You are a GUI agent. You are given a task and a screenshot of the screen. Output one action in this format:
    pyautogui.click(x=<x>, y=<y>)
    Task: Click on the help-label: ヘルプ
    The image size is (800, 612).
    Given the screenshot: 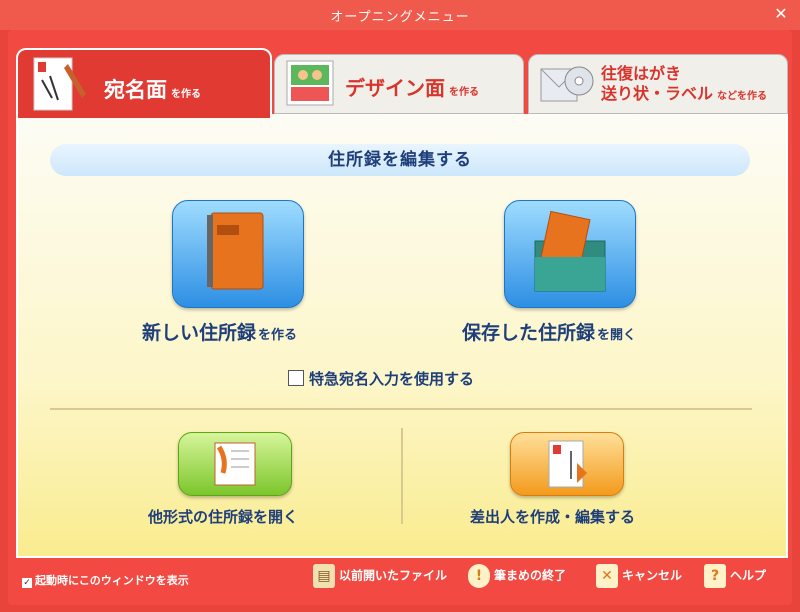 What is the action you would take?
    pyautogui.click(x=748, y=575)
    